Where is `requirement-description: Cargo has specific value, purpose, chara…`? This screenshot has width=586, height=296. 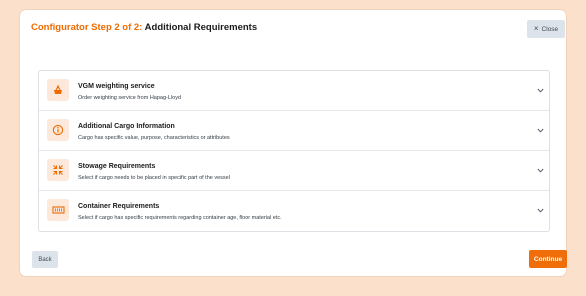 requirement-description: Cargo has specific value, purpose, chara… is located at coordinates (154, 138).